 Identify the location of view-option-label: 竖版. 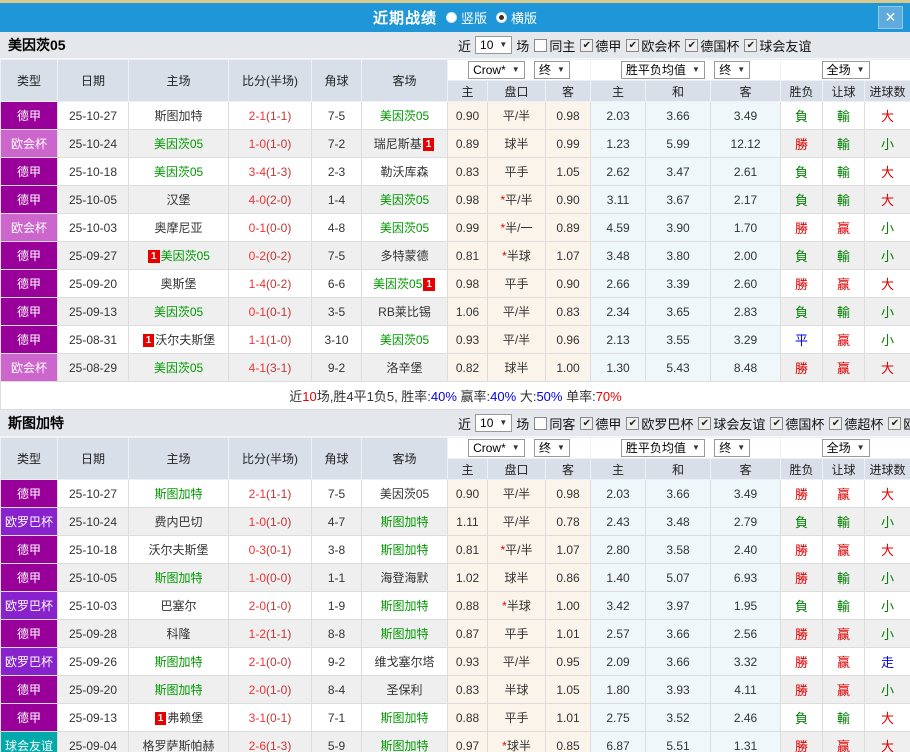
(474, 17).